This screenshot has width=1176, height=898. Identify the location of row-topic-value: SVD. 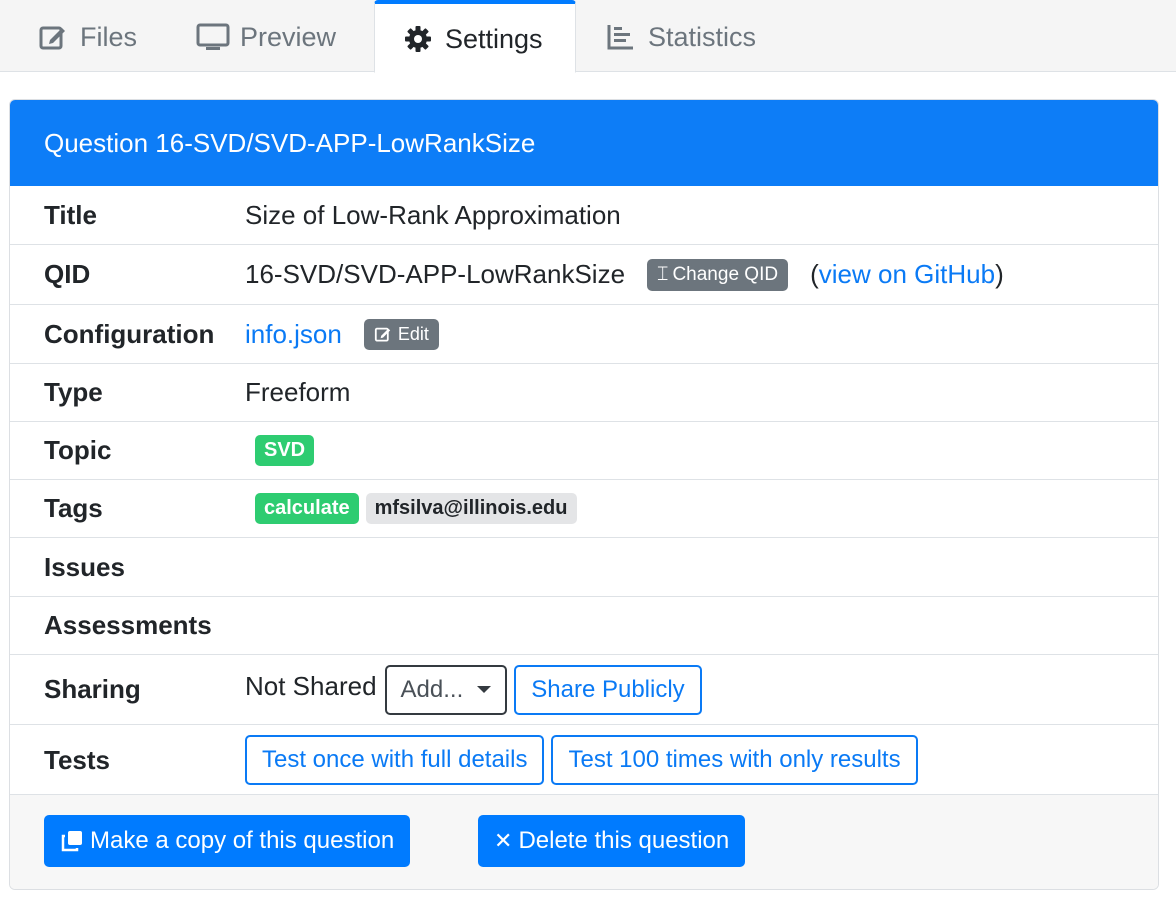
(280, 450).